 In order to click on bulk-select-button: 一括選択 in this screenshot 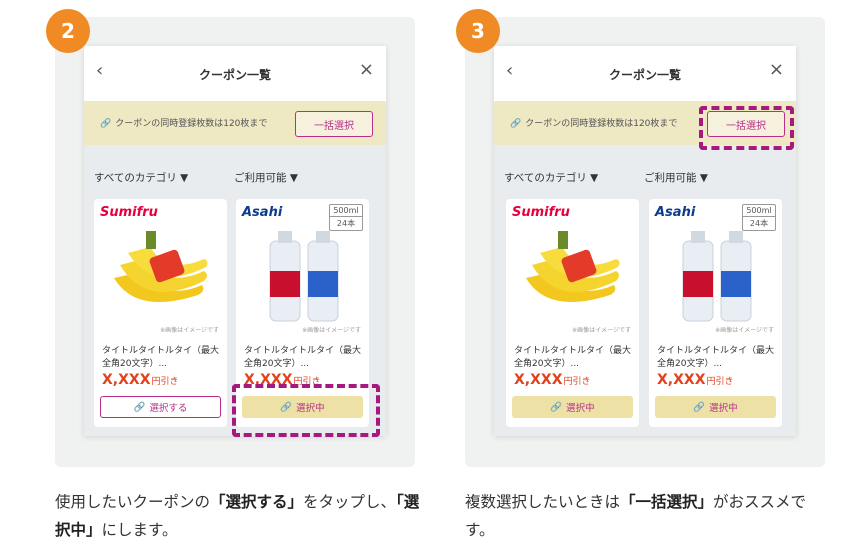, I will do `click(334, 124)`.